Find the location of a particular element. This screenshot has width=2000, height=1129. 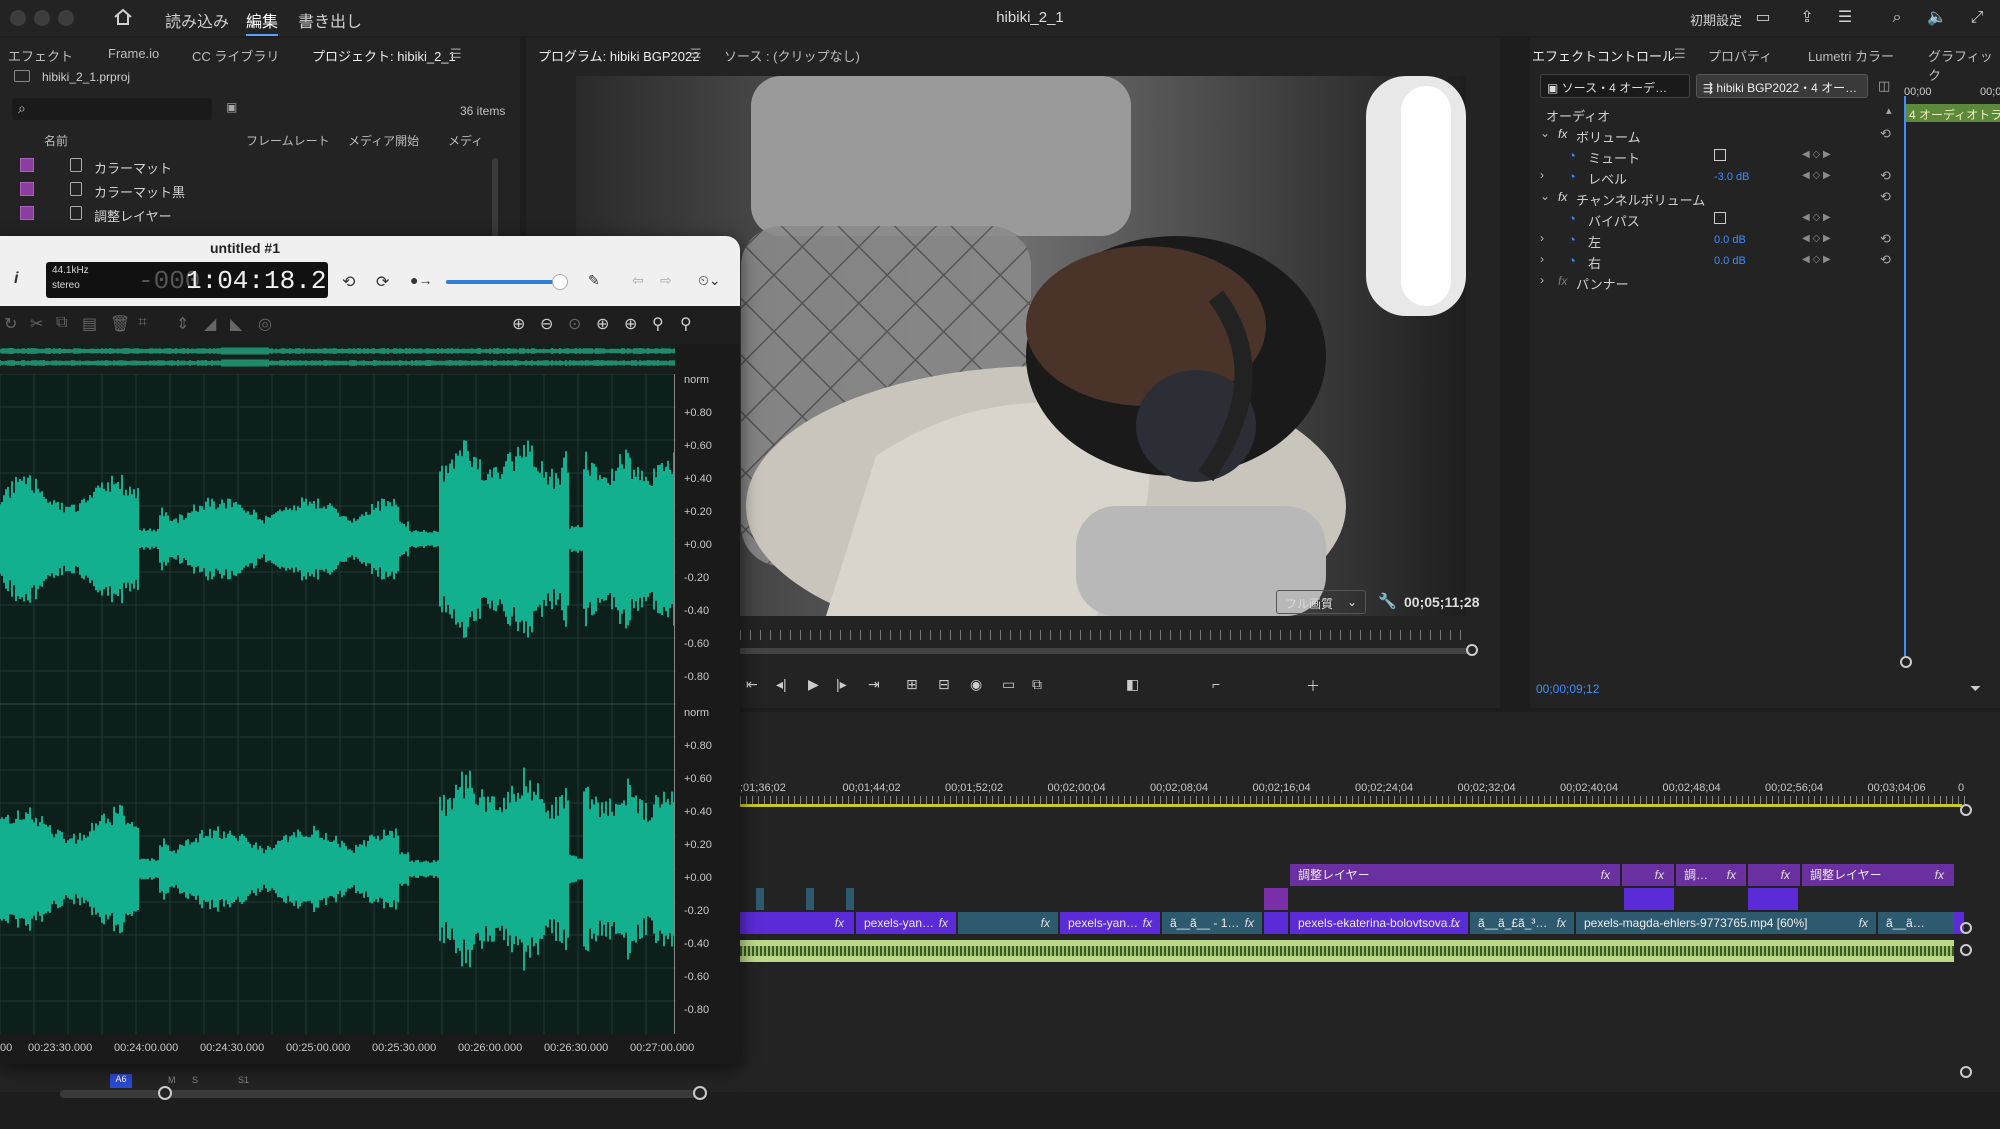

effect-icon: ◎ is located at coordinates (265, 324).